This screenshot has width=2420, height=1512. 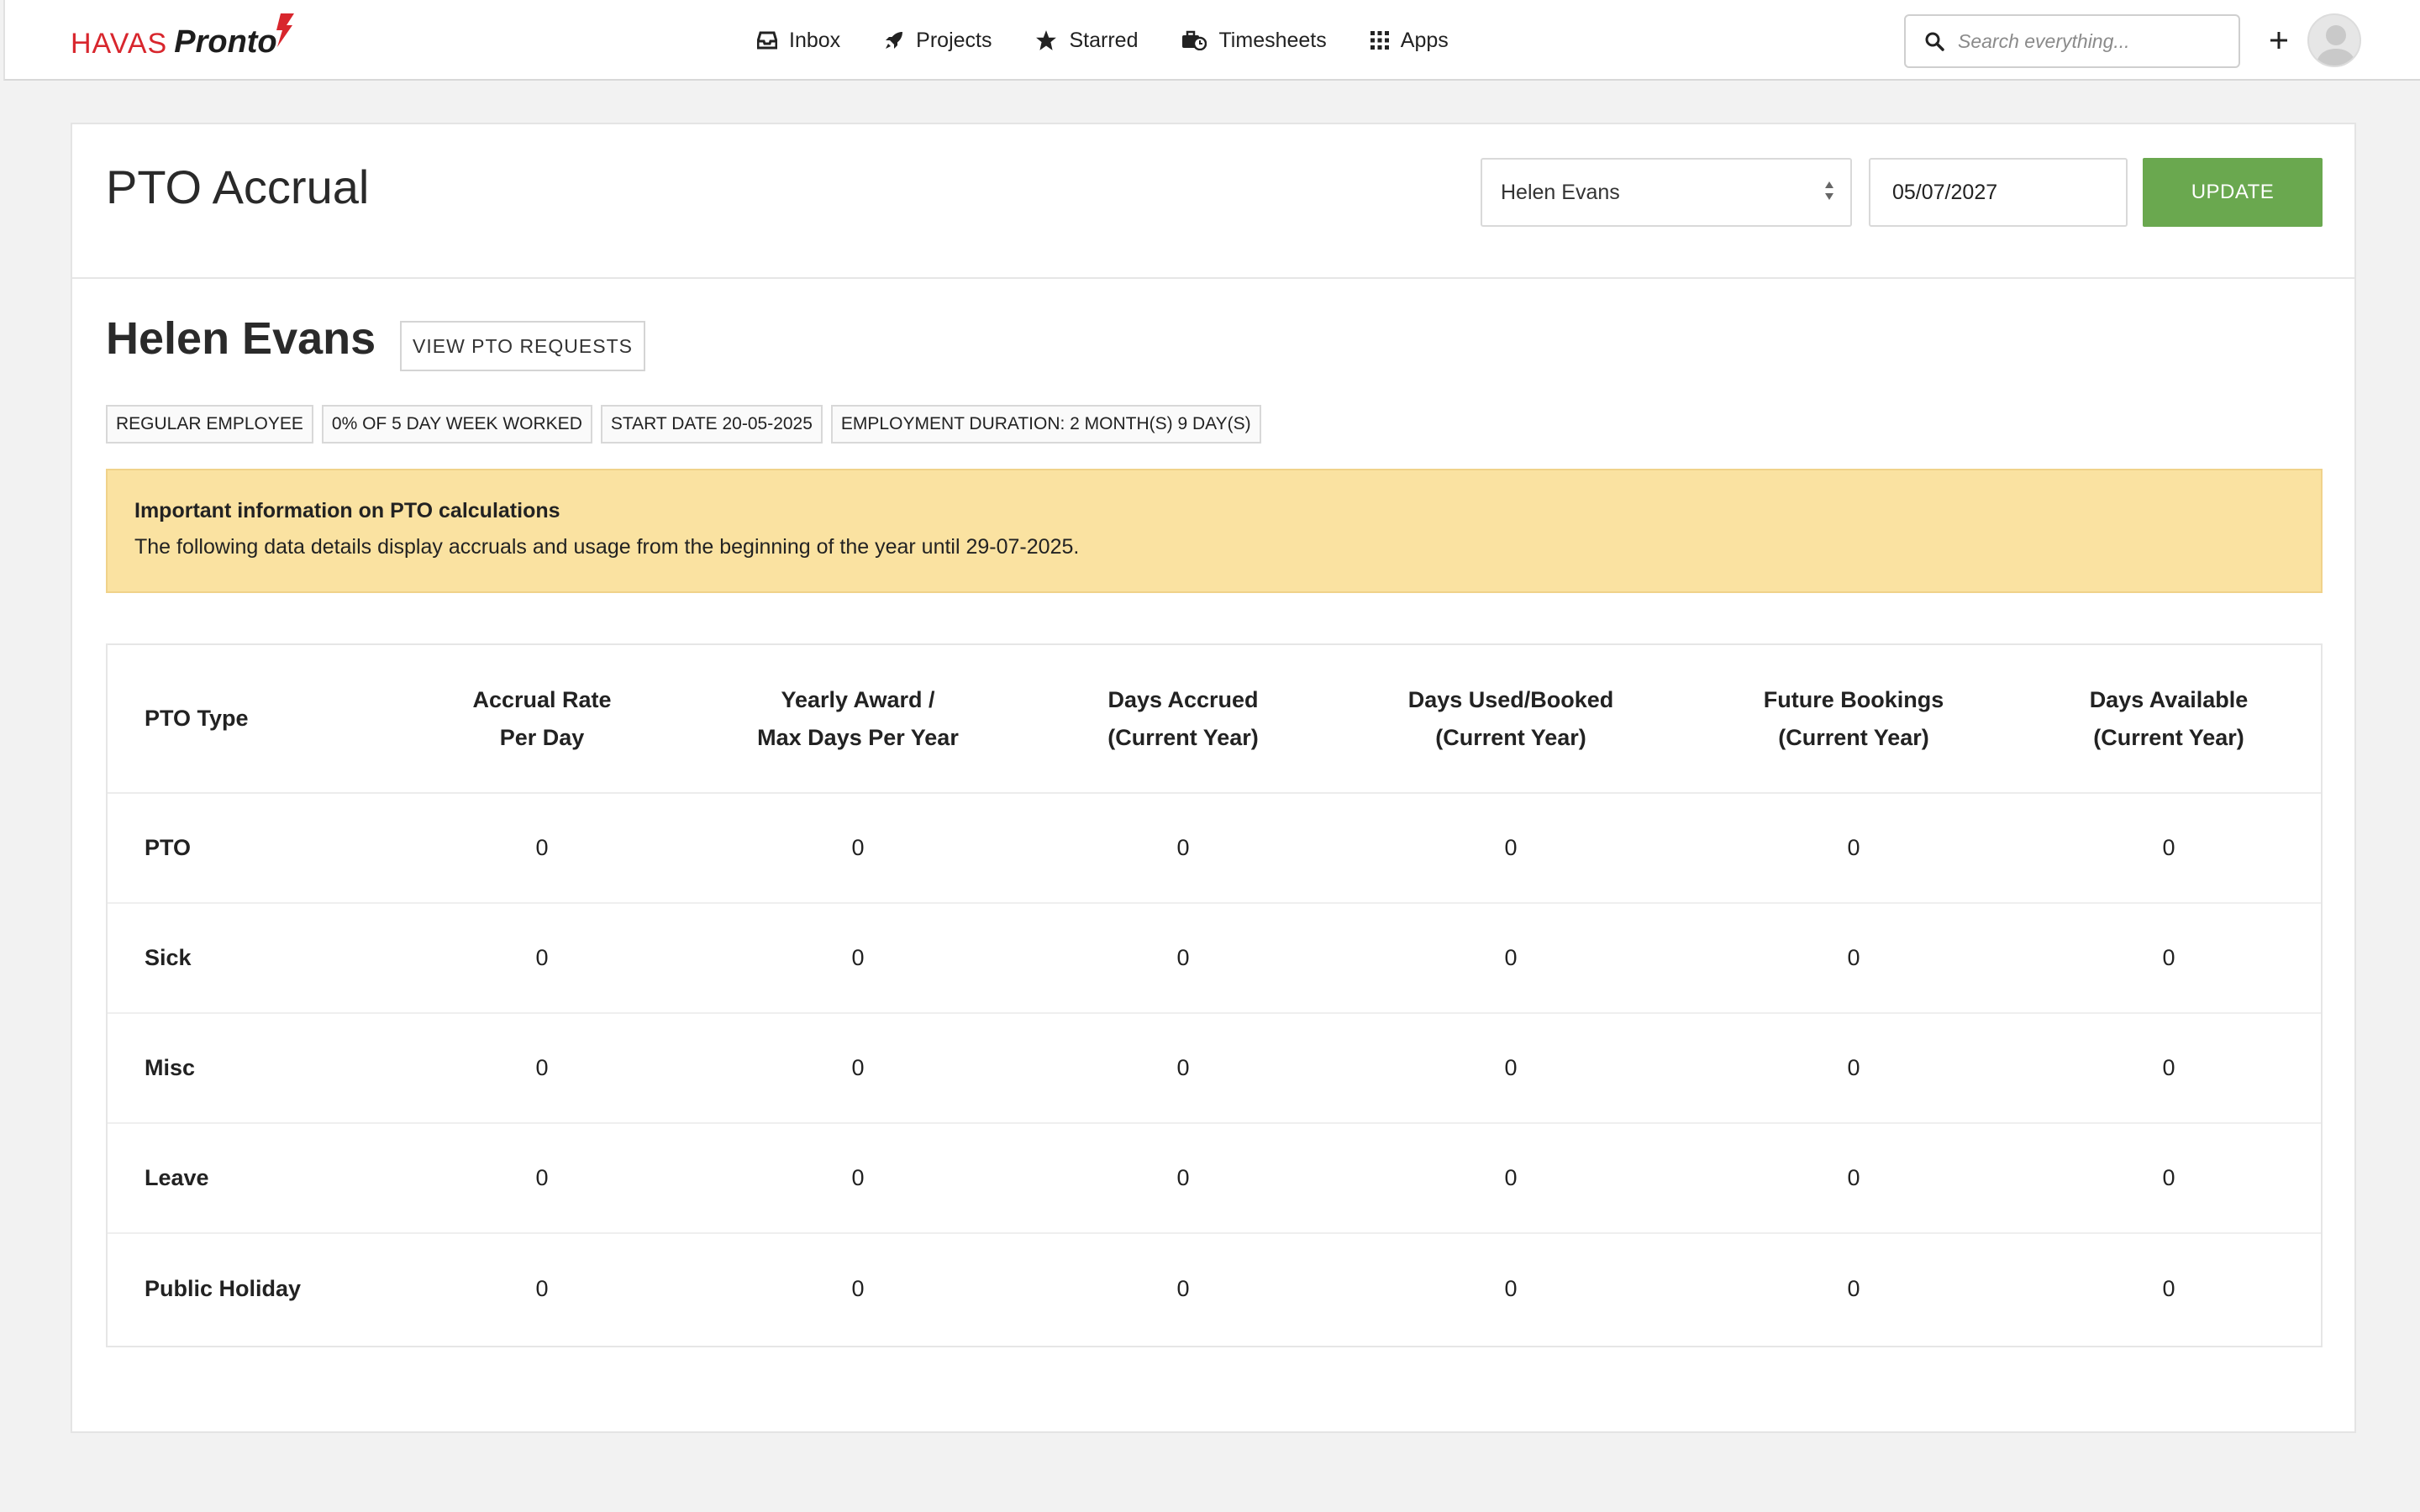 I want to click on rocket-icon, so click(x=895, y=40).